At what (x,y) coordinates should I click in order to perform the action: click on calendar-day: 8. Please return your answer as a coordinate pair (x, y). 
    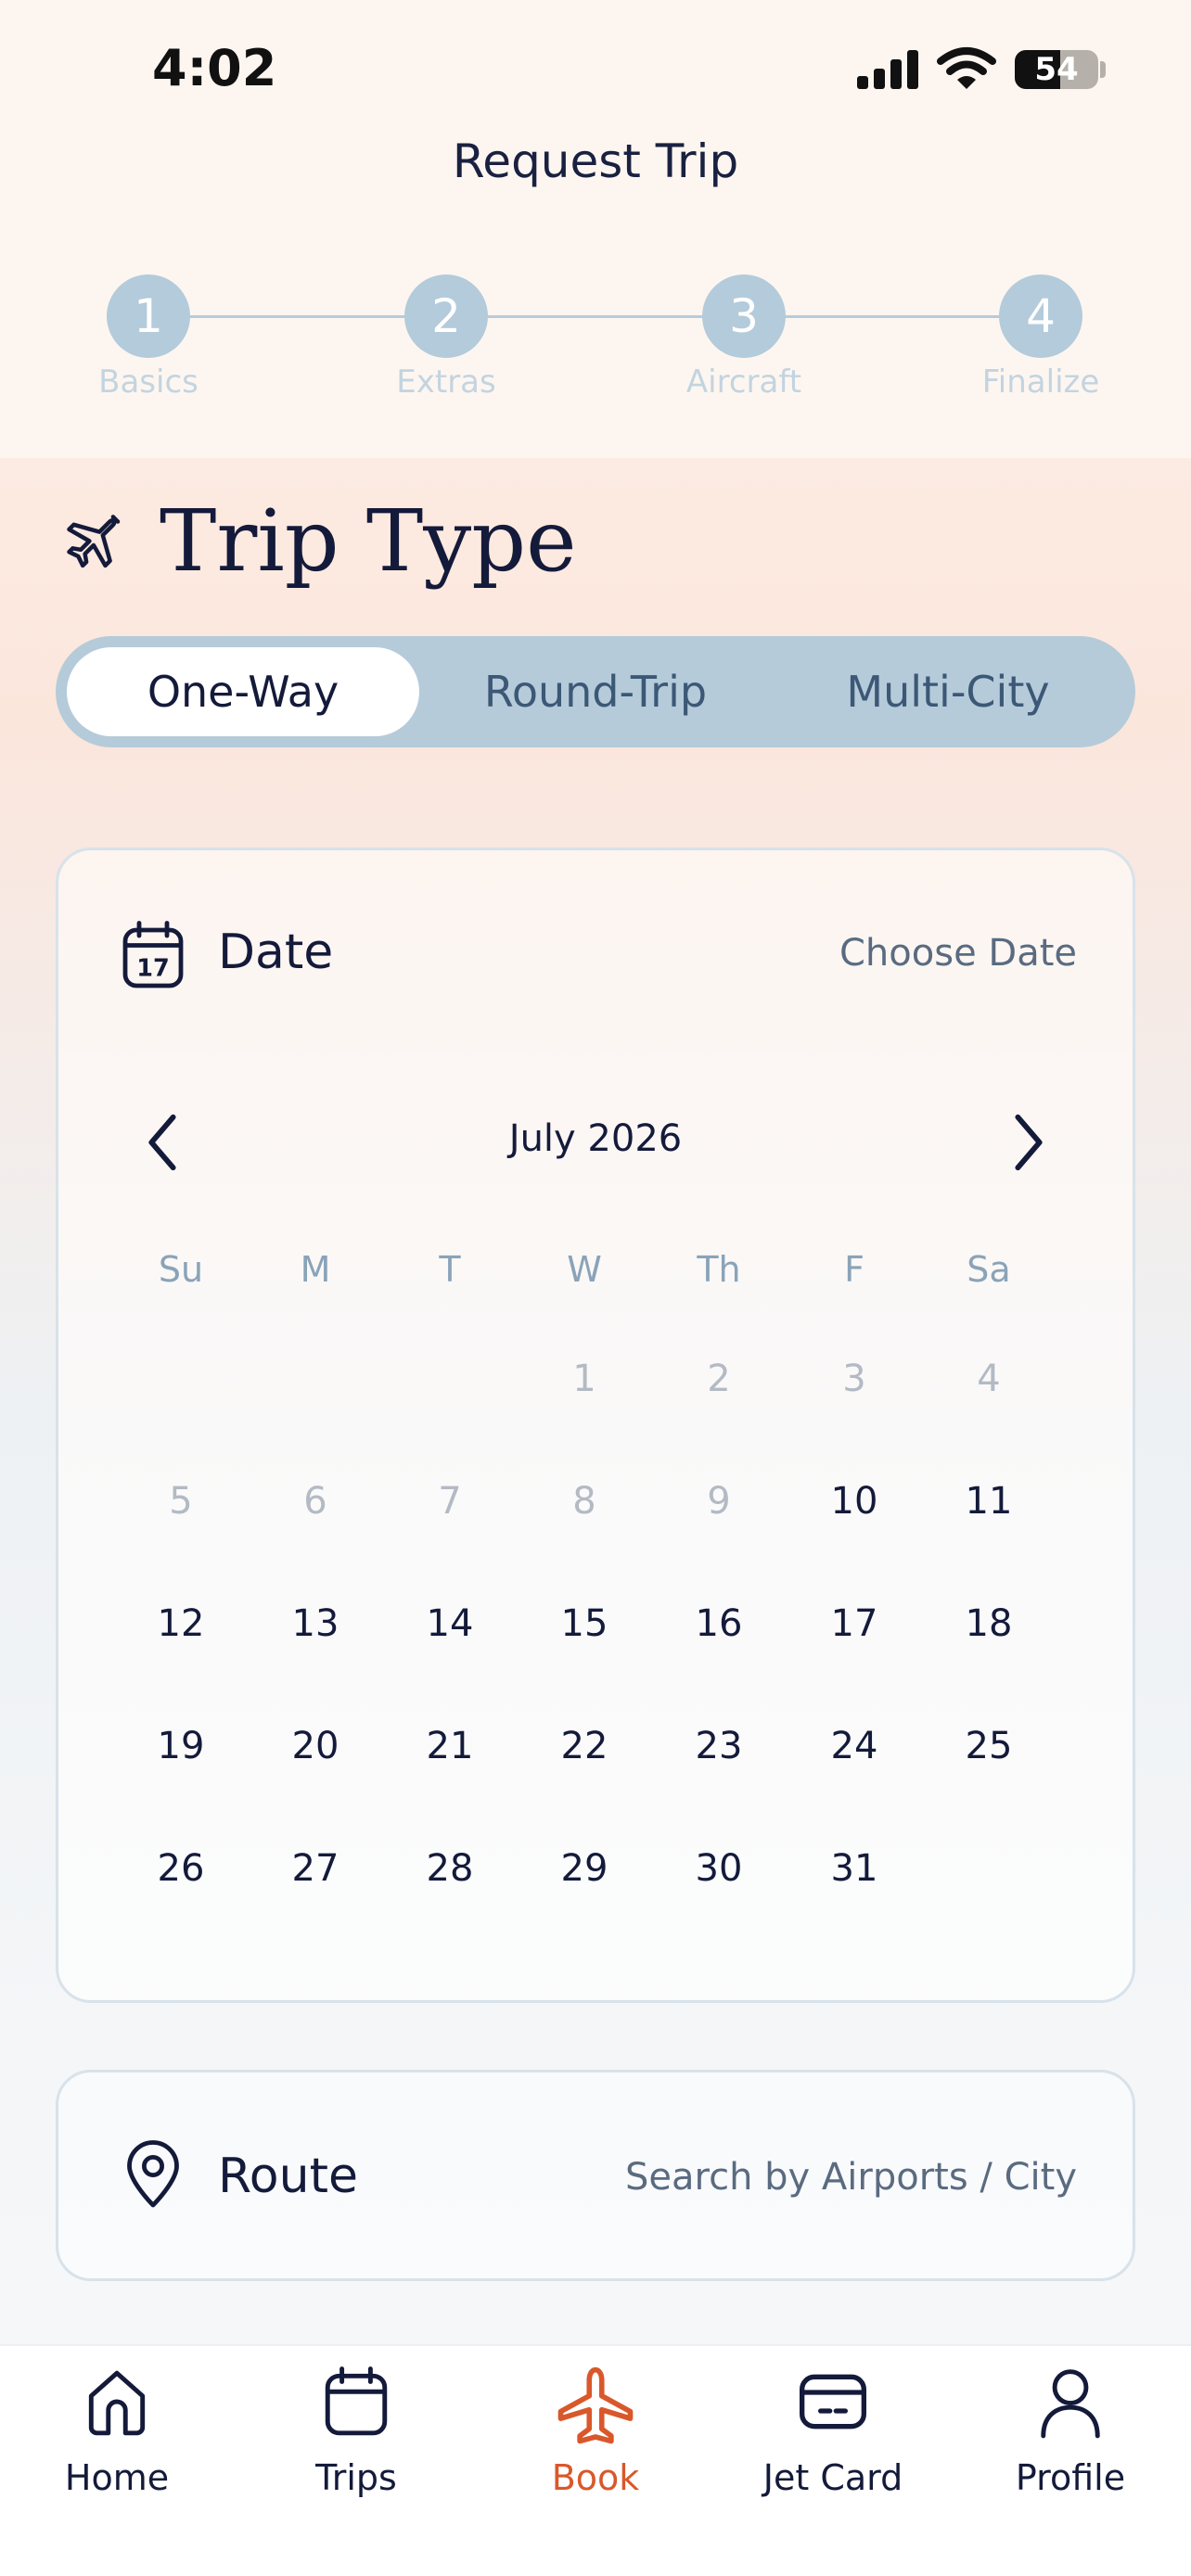
    Looking at the image, I should click on (584, 1501).